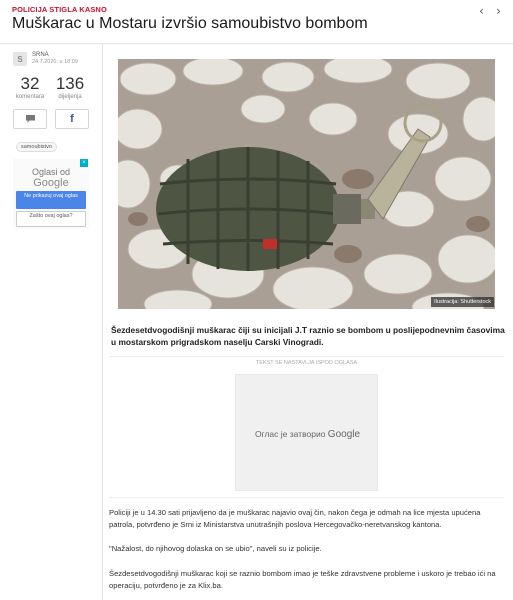 The image size is (513, 600). I want to click on comments-stat: 32 komentara, so click(30, 88).